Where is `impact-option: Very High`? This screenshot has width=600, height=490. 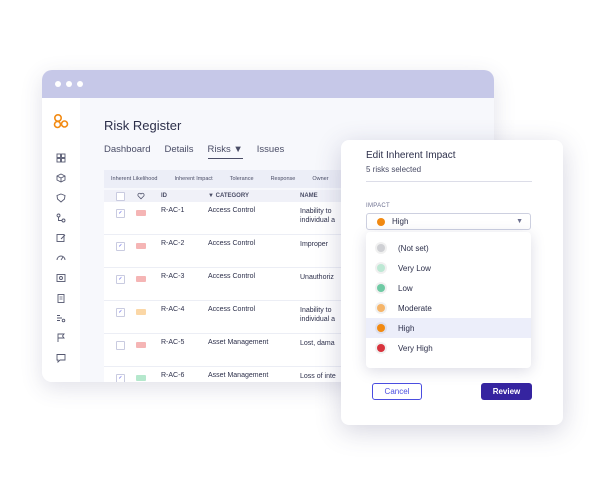 impact-option: Very High is located at coordinates (448, 348).